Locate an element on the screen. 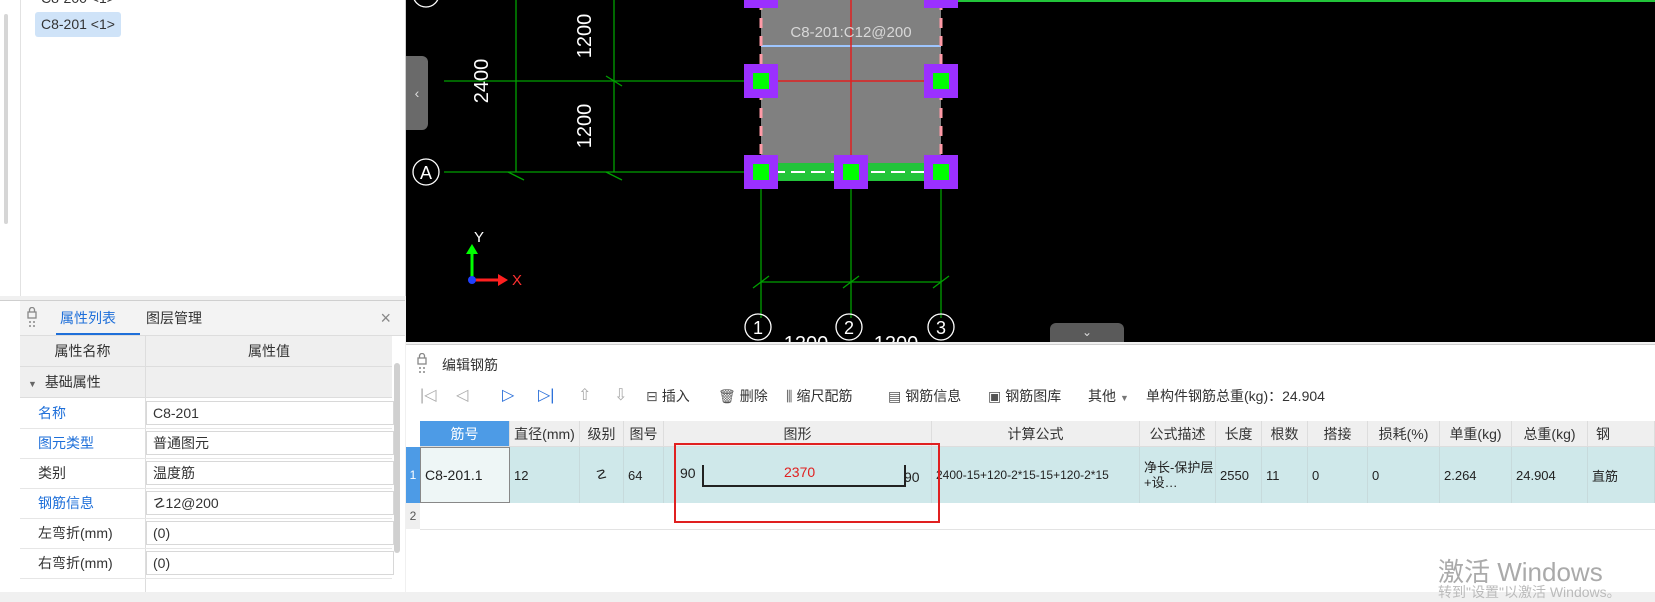  axis-label-2: 2 is located at coordinates (849, 328).